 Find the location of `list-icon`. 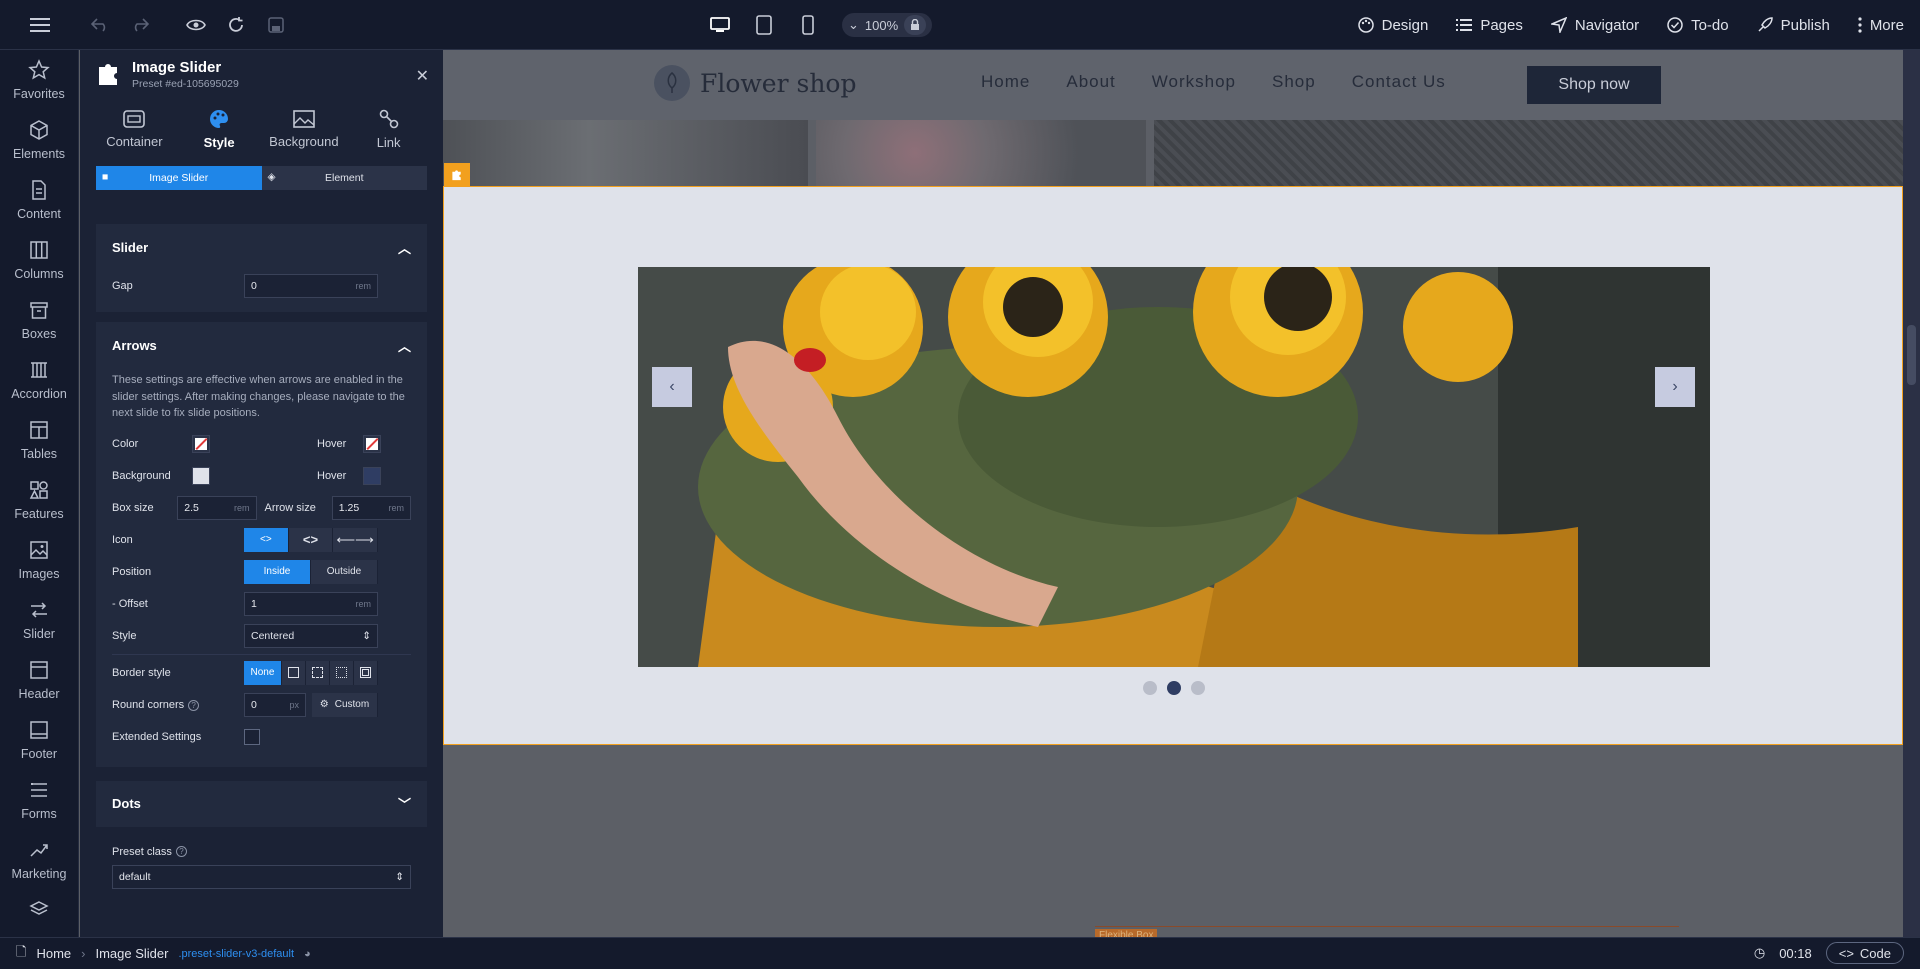

list-icon is located at coordinates (1464, 25).